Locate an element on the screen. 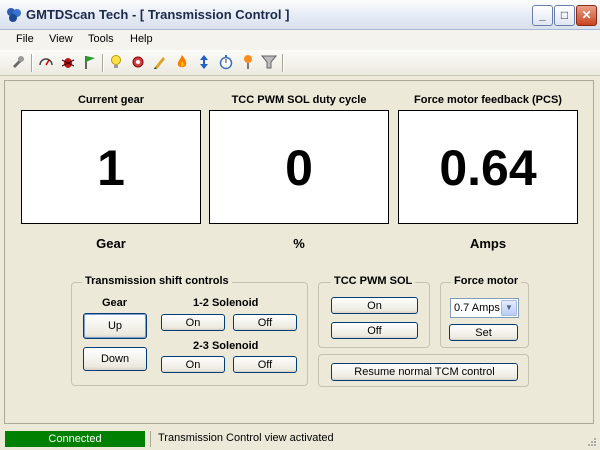  toolbar is located at coordinates (300, 63).